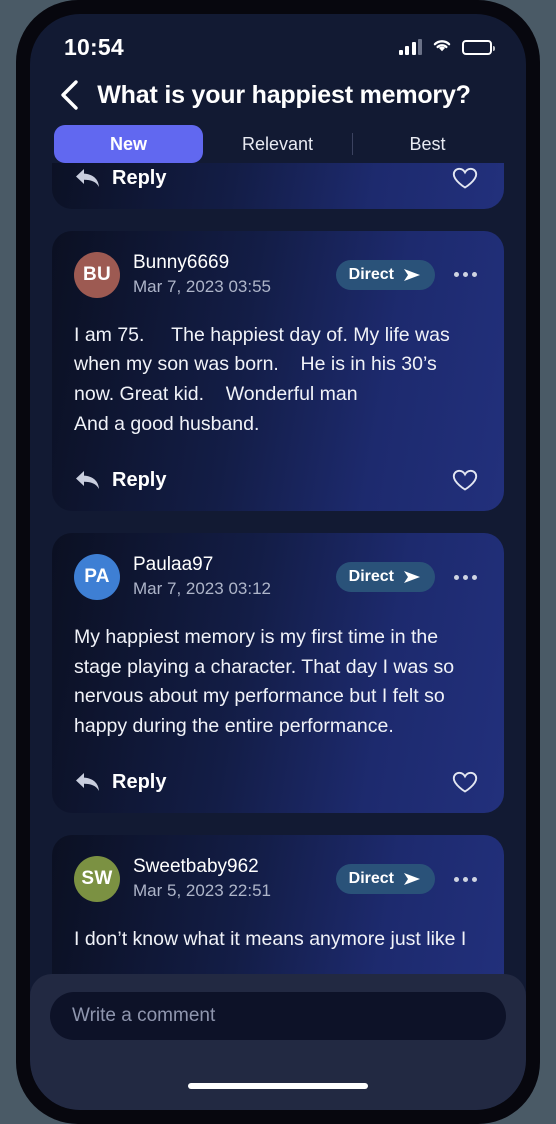 The height and width of the screenshot is (1124, 556). I want to click on avatar: SW, so click(97, 879).